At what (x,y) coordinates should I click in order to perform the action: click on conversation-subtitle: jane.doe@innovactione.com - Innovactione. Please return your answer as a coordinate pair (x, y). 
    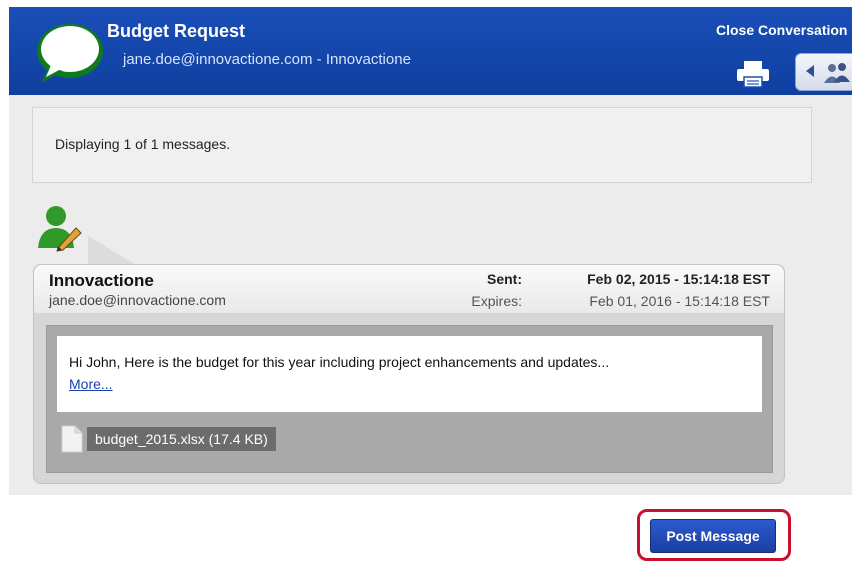
    Looking at the image, I should click on (267, 59).